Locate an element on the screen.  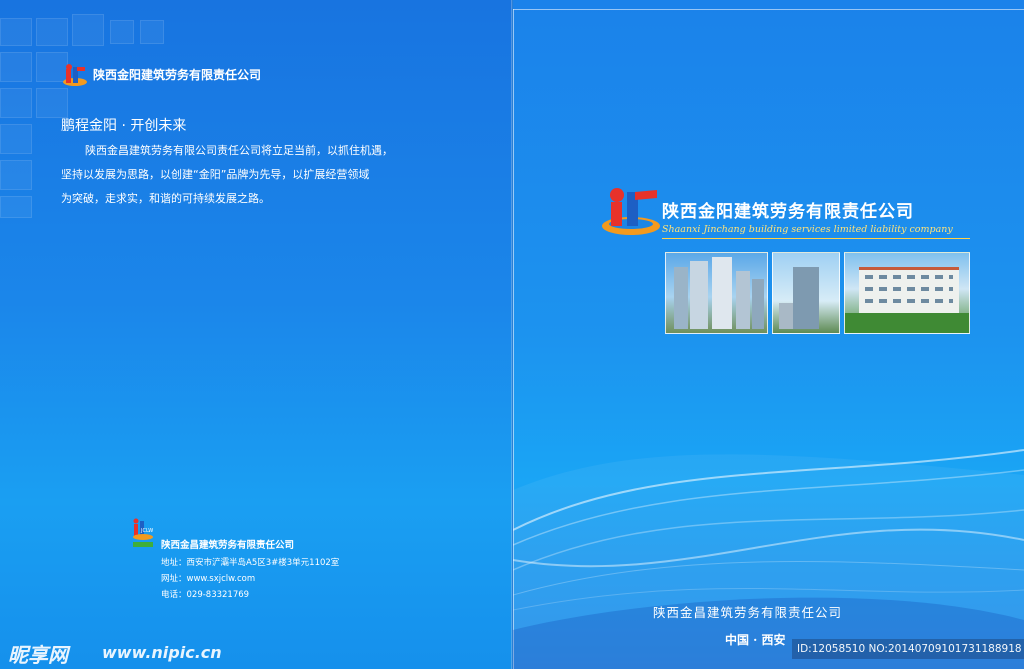
company-logo-icon is located at coordinates (75, 75).